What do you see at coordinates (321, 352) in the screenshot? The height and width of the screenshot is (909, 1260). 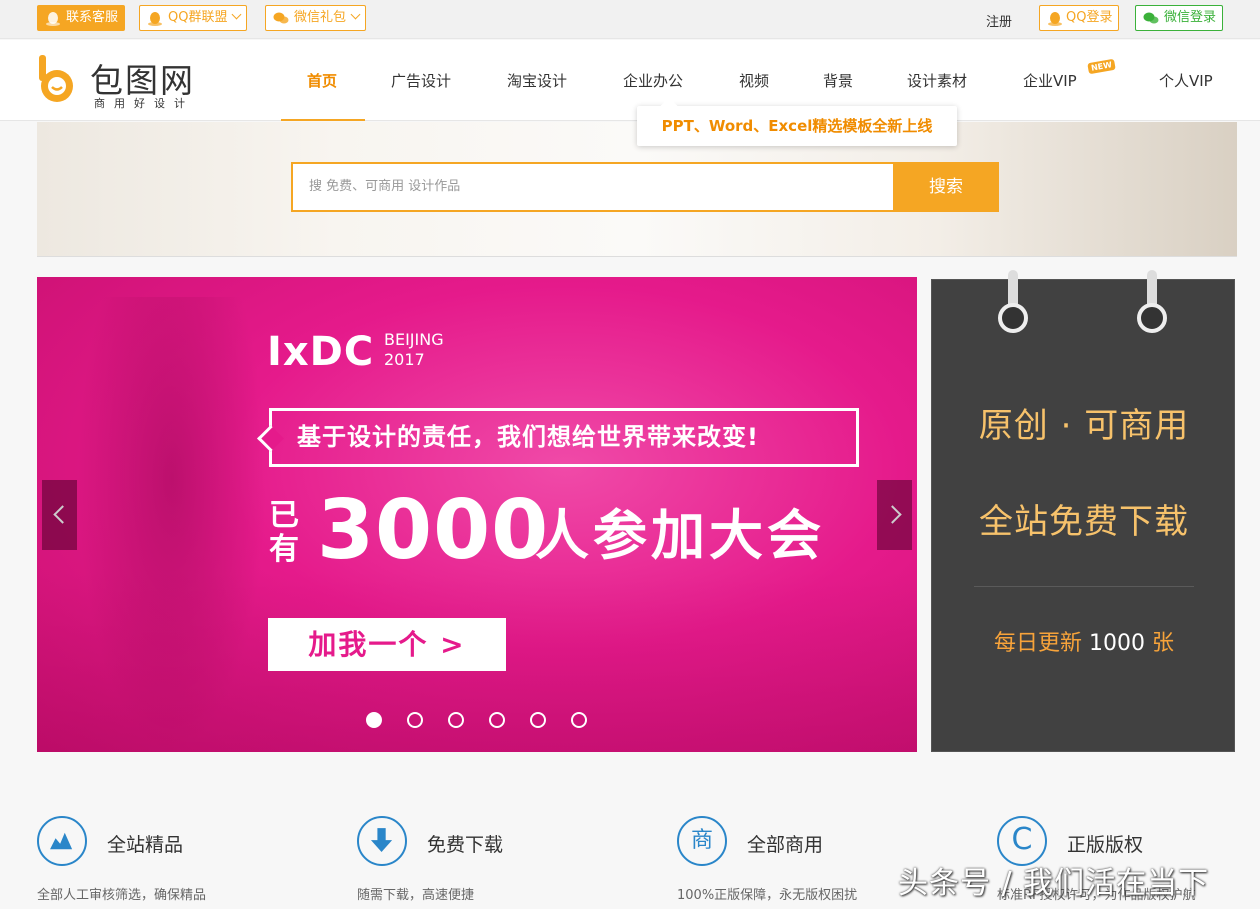 I see `ixdc-logo: IxDC` at bounding box center [321, 352].